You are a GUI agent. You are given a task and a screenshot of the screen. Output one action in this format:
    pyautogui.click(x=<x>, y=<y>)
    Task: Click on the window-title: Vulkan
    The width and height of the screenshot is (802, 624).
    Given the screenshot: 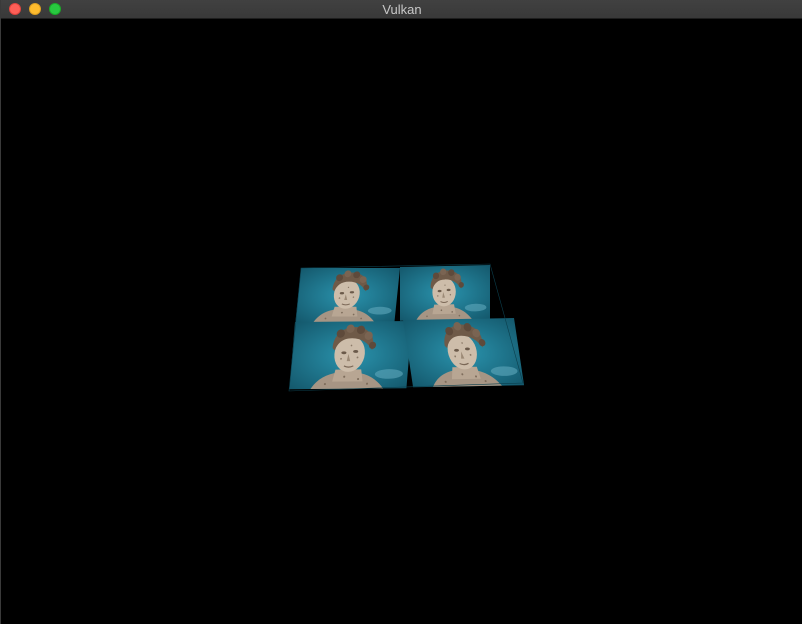 What is the action you would take?
    pyautogui.click(x=402, y=9)
    